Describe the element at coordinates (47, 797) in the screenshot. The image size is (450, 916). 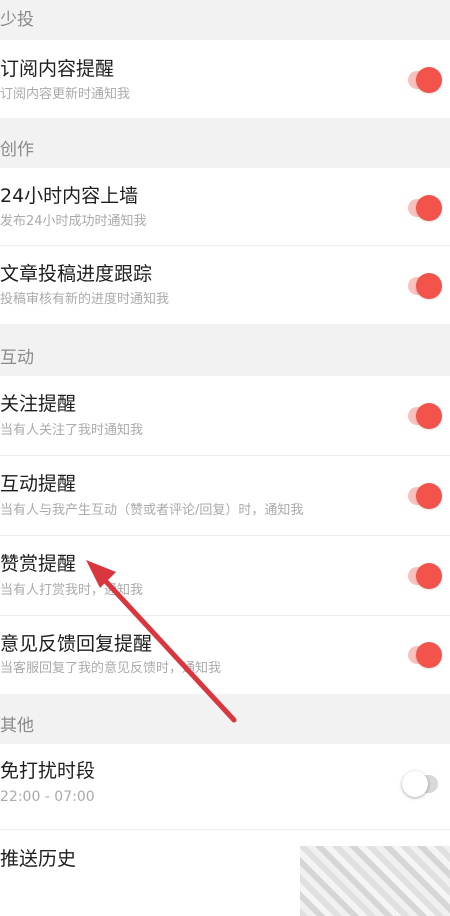
I see `setting-subtitle: 22:00 - 07:00` at that location.